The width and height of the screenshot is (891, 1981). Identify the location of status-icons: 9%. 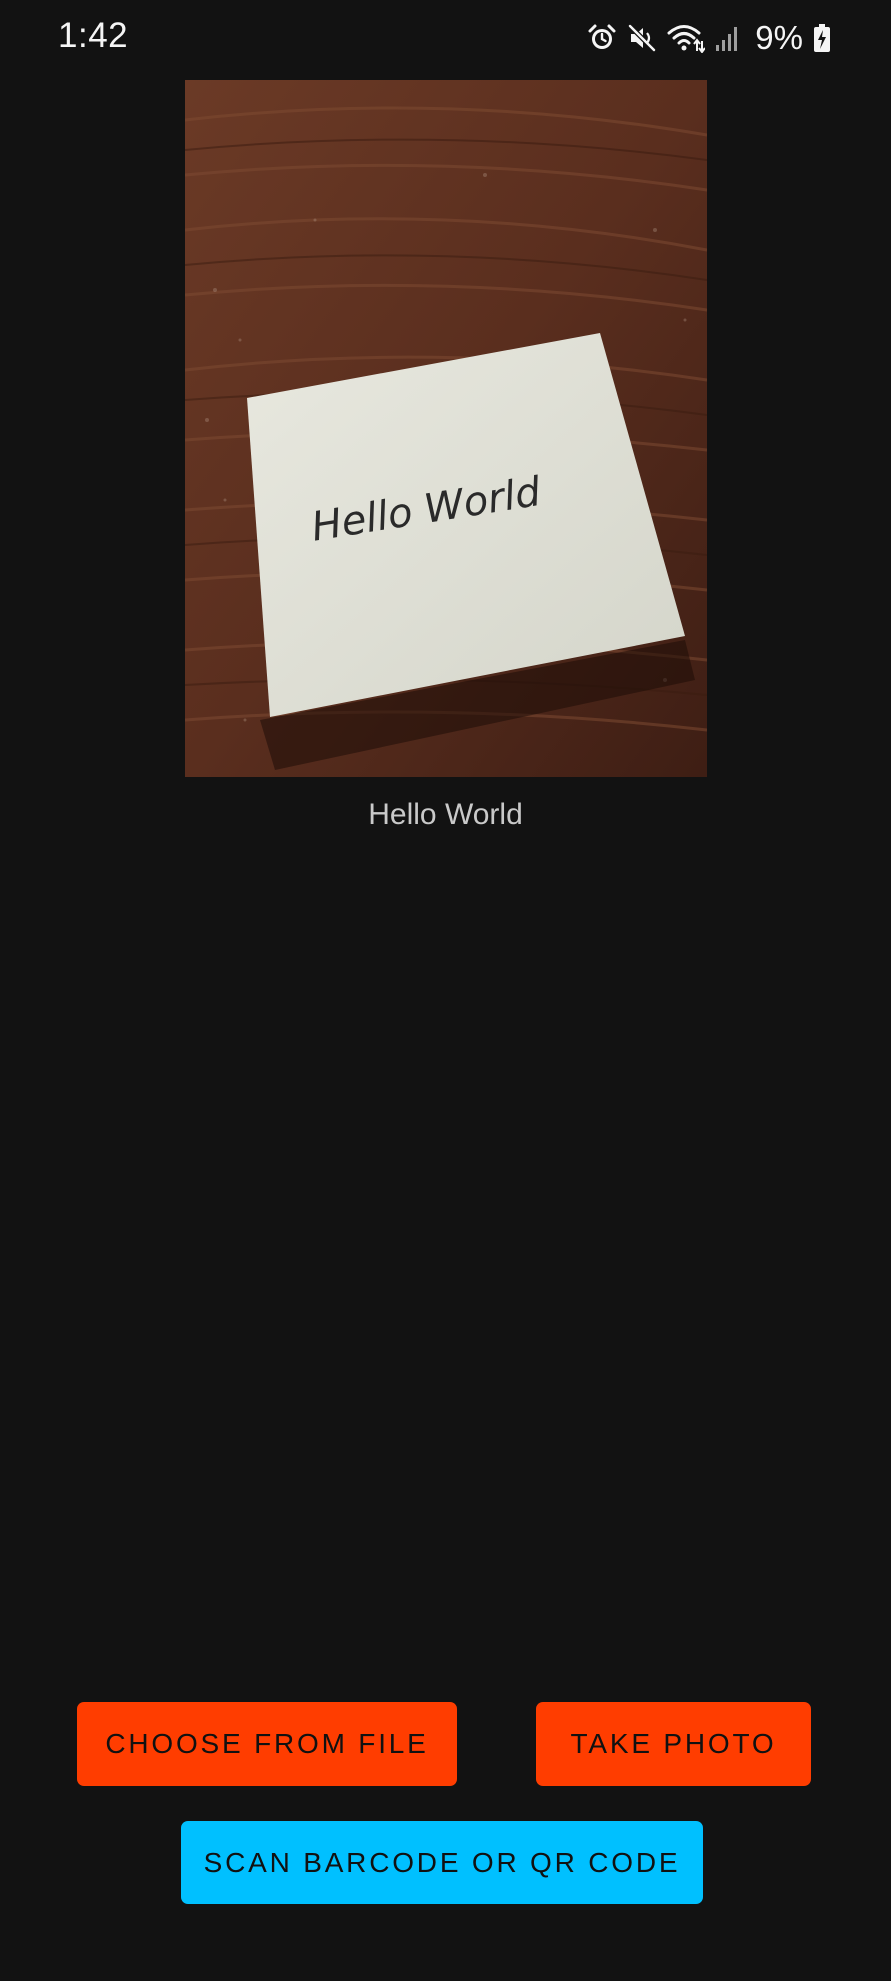
(709, 38).